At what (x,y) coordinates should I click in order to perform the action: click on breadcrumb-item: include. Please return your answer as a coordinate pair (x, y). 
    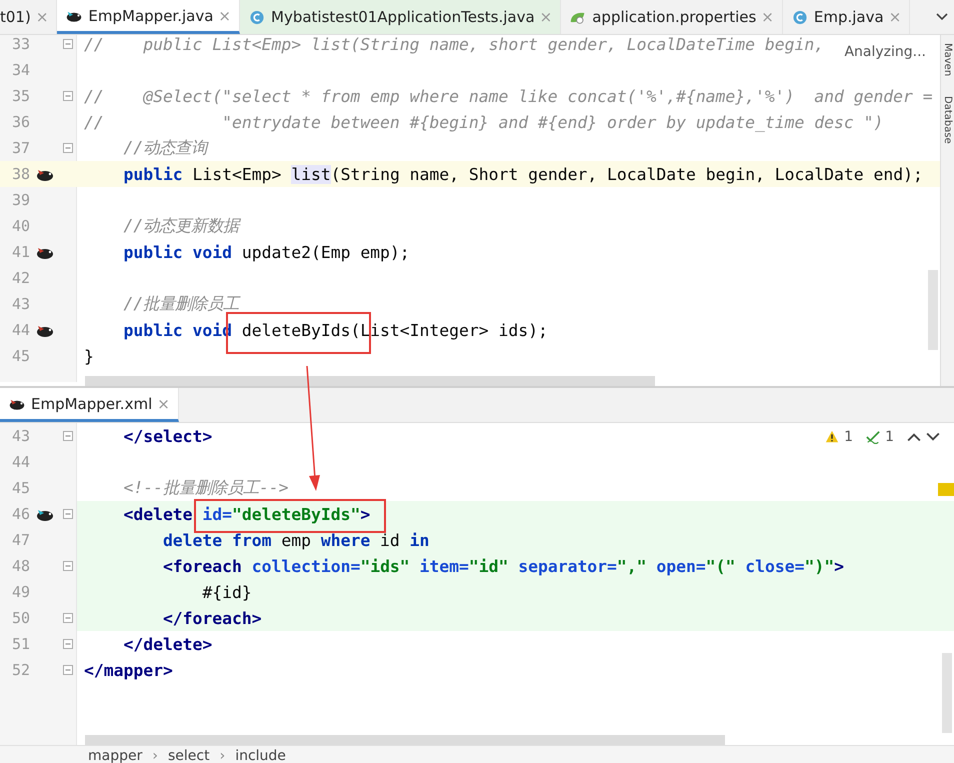
    Looking at the image, I should click on (260, 754).